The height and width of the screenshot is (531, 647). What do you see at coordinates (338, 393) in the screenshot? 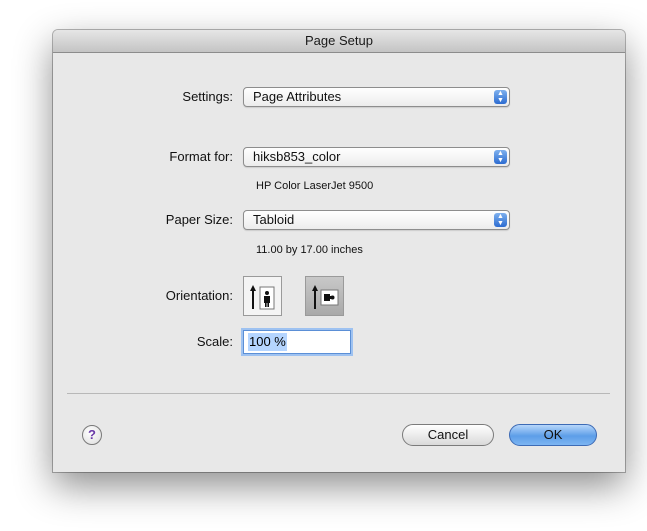
I see `divider` at bounding box center [338, 393].